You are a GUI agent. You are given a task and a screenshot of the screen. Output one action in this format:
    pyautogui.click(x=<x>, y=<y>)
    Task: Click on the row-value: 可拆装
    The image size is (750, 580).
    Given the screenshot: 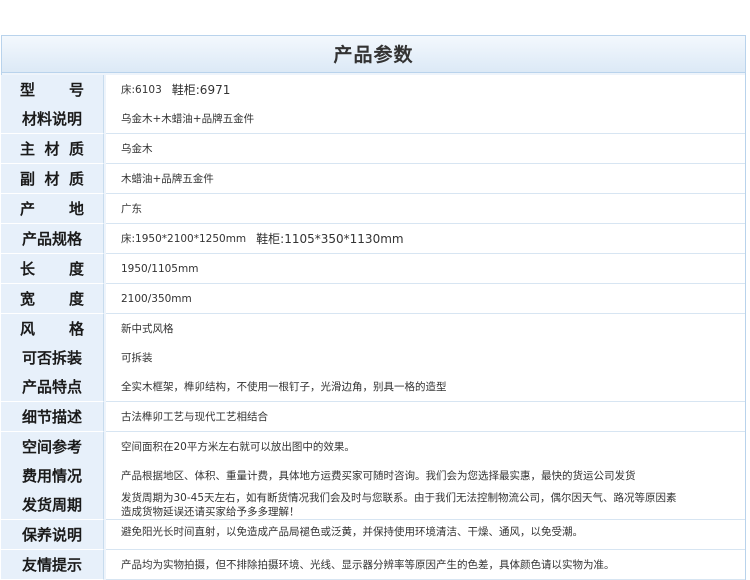 What is the action you would take?
    pyautogui.click(x=425, y=358)
    